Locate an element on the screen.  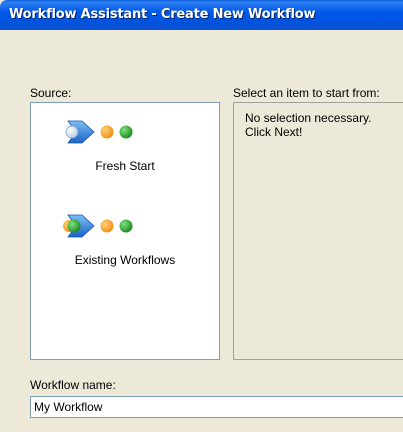
source-item-existing-workflows: Existing Workflows is located at coordinates (125, 242).